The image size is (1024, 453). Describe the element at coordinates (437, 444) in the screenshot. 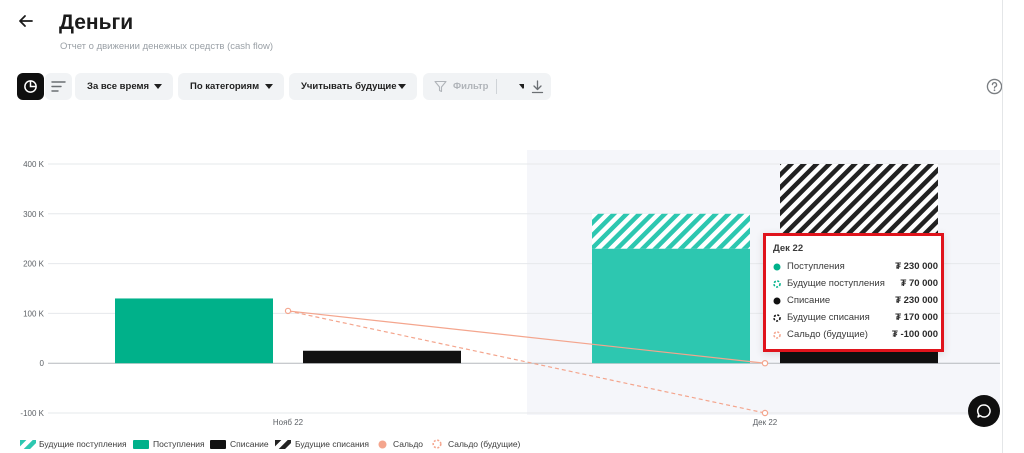

I see `salmon-dashed-circle-icon` at that location.